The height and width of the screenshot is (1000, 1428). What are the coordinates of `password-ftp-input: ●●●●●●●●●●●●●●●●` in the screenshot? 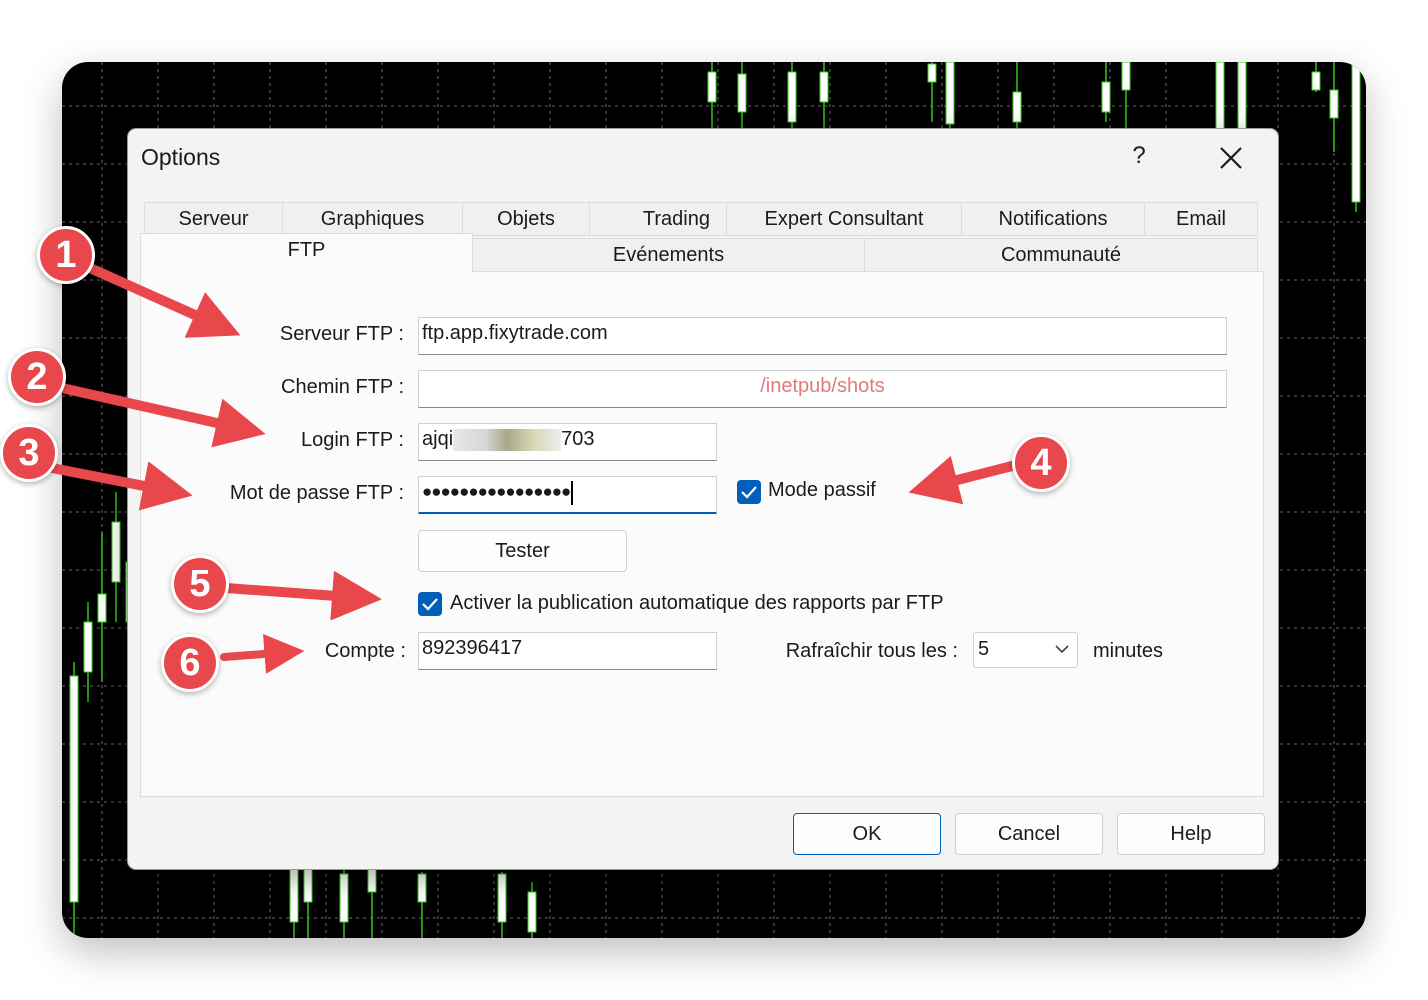 It's located at (567, 495).